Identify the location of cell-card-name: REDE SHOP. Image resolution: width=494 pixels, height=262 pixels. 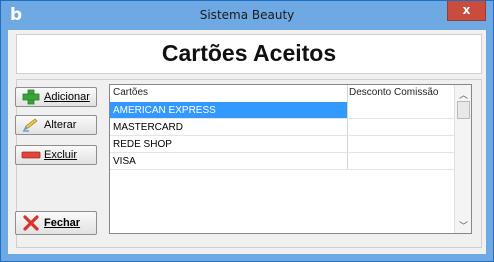
(142, 144).